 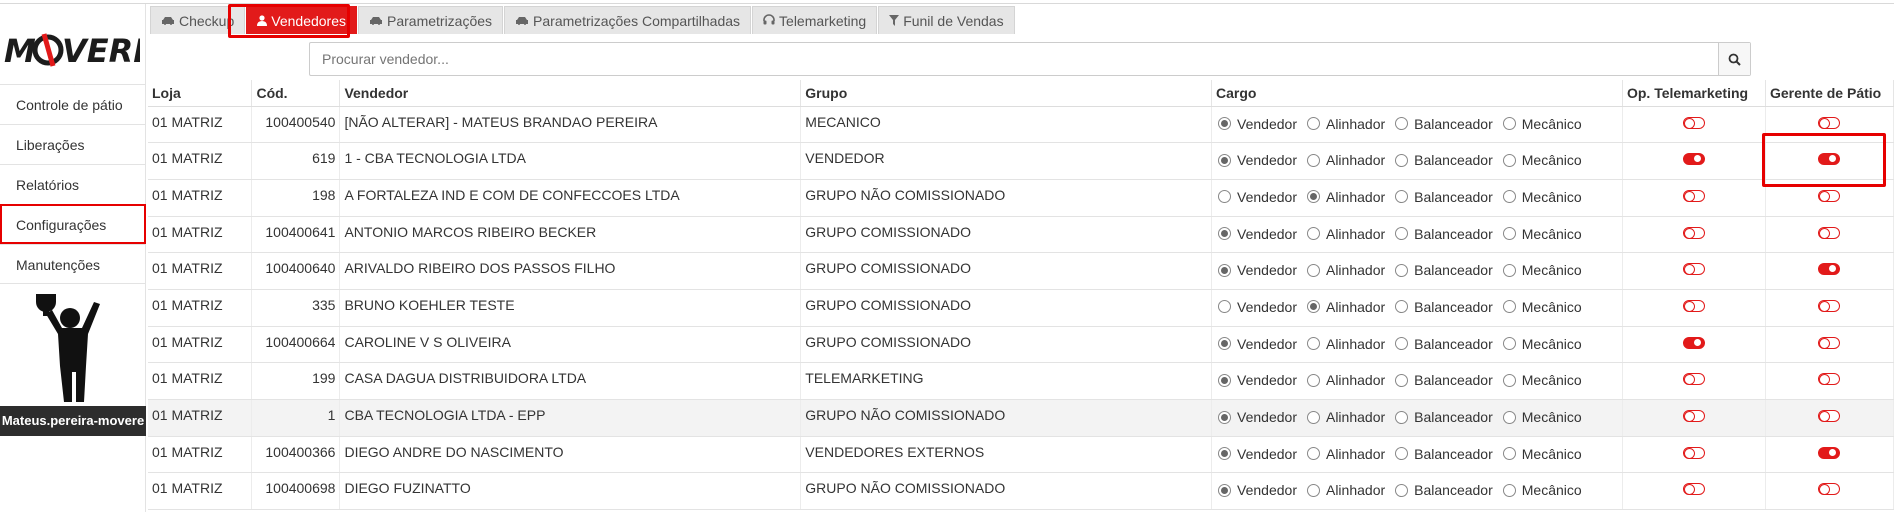 I want to click on col-header-op-telemarketing: Op. Telemarketing, so click(x=1694, y=93).